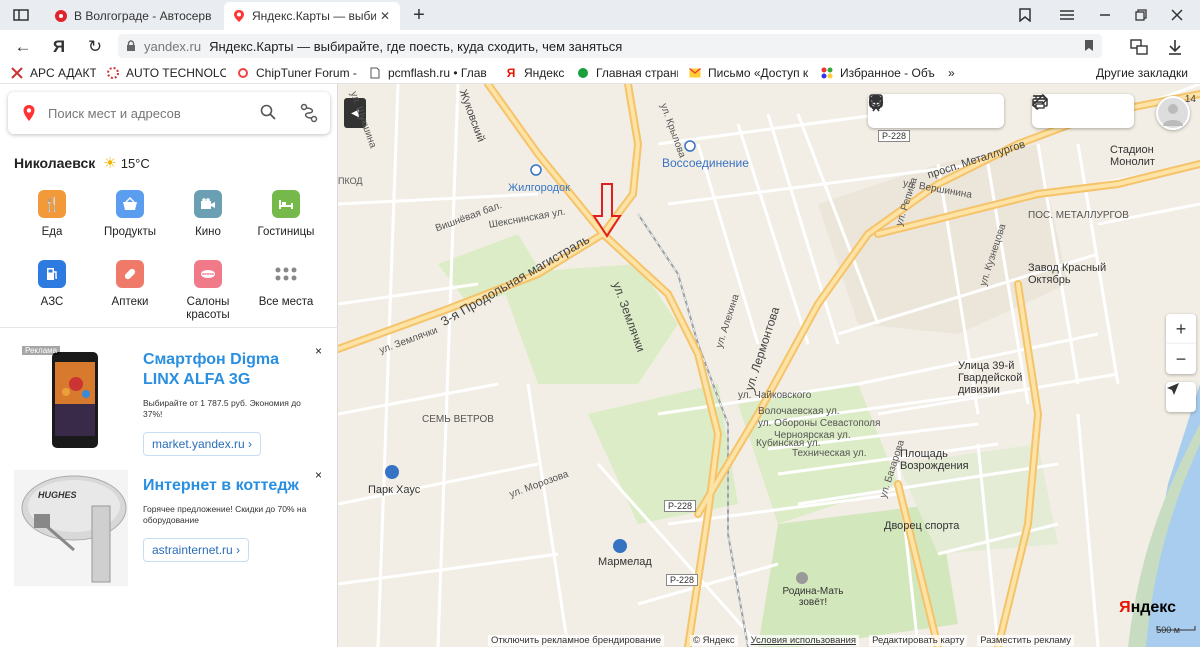 The width and height of the screenshot is (1200, 647). Describe the element at coordinates (268, 113) in the screenshot. I see `search-icon` at that location.